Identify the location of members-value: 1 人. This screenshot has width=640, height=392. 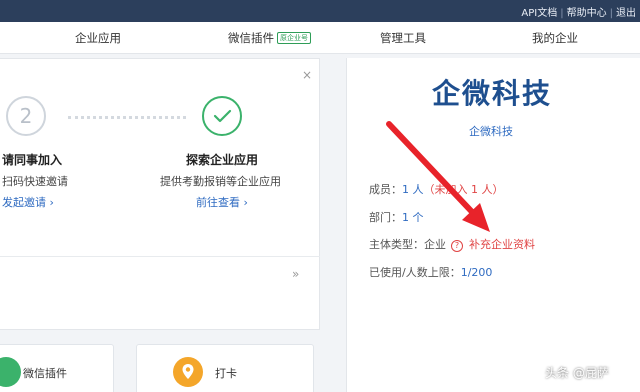
(413, 189).